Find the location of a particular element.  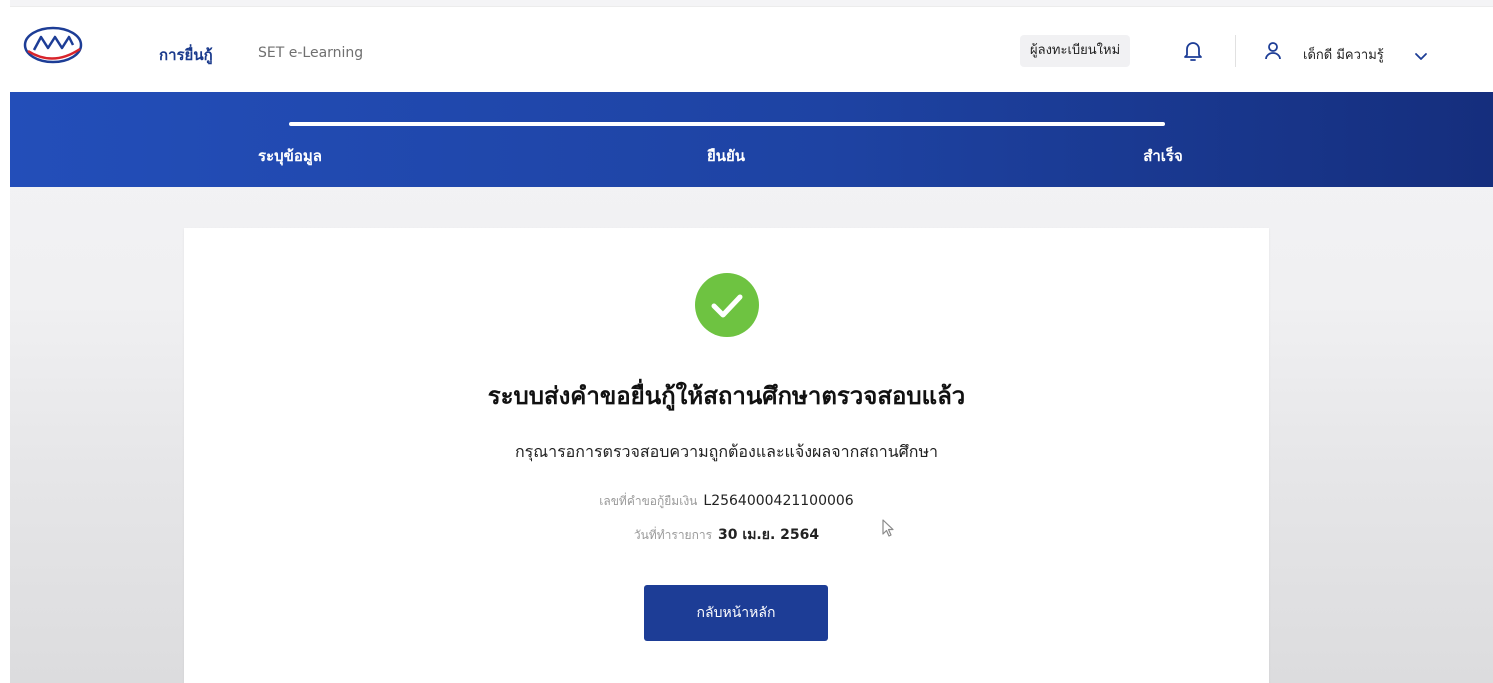

request-number-row: เลขที่คำขอกู้ยืมเงิน L2564000421100006 is located at coordinates (726, 500).